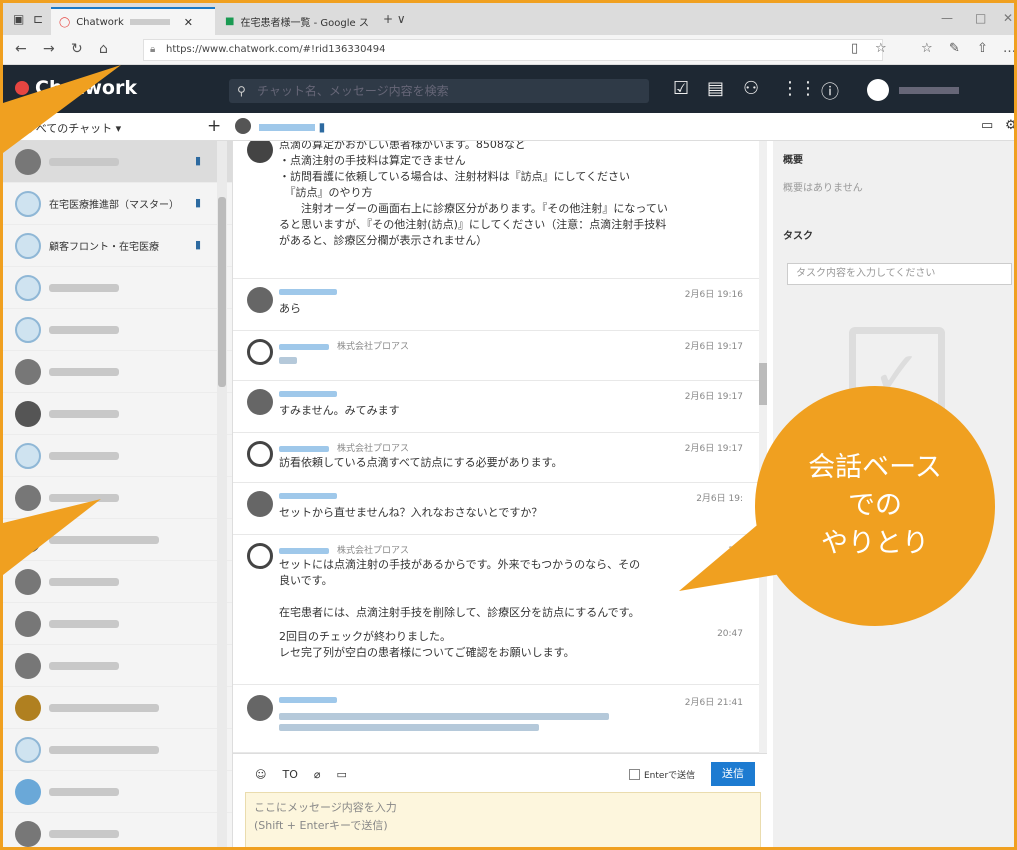 The height and width of the screenshot is (850, 1017). I want to click on arrow-top-left, so click(62, 109).